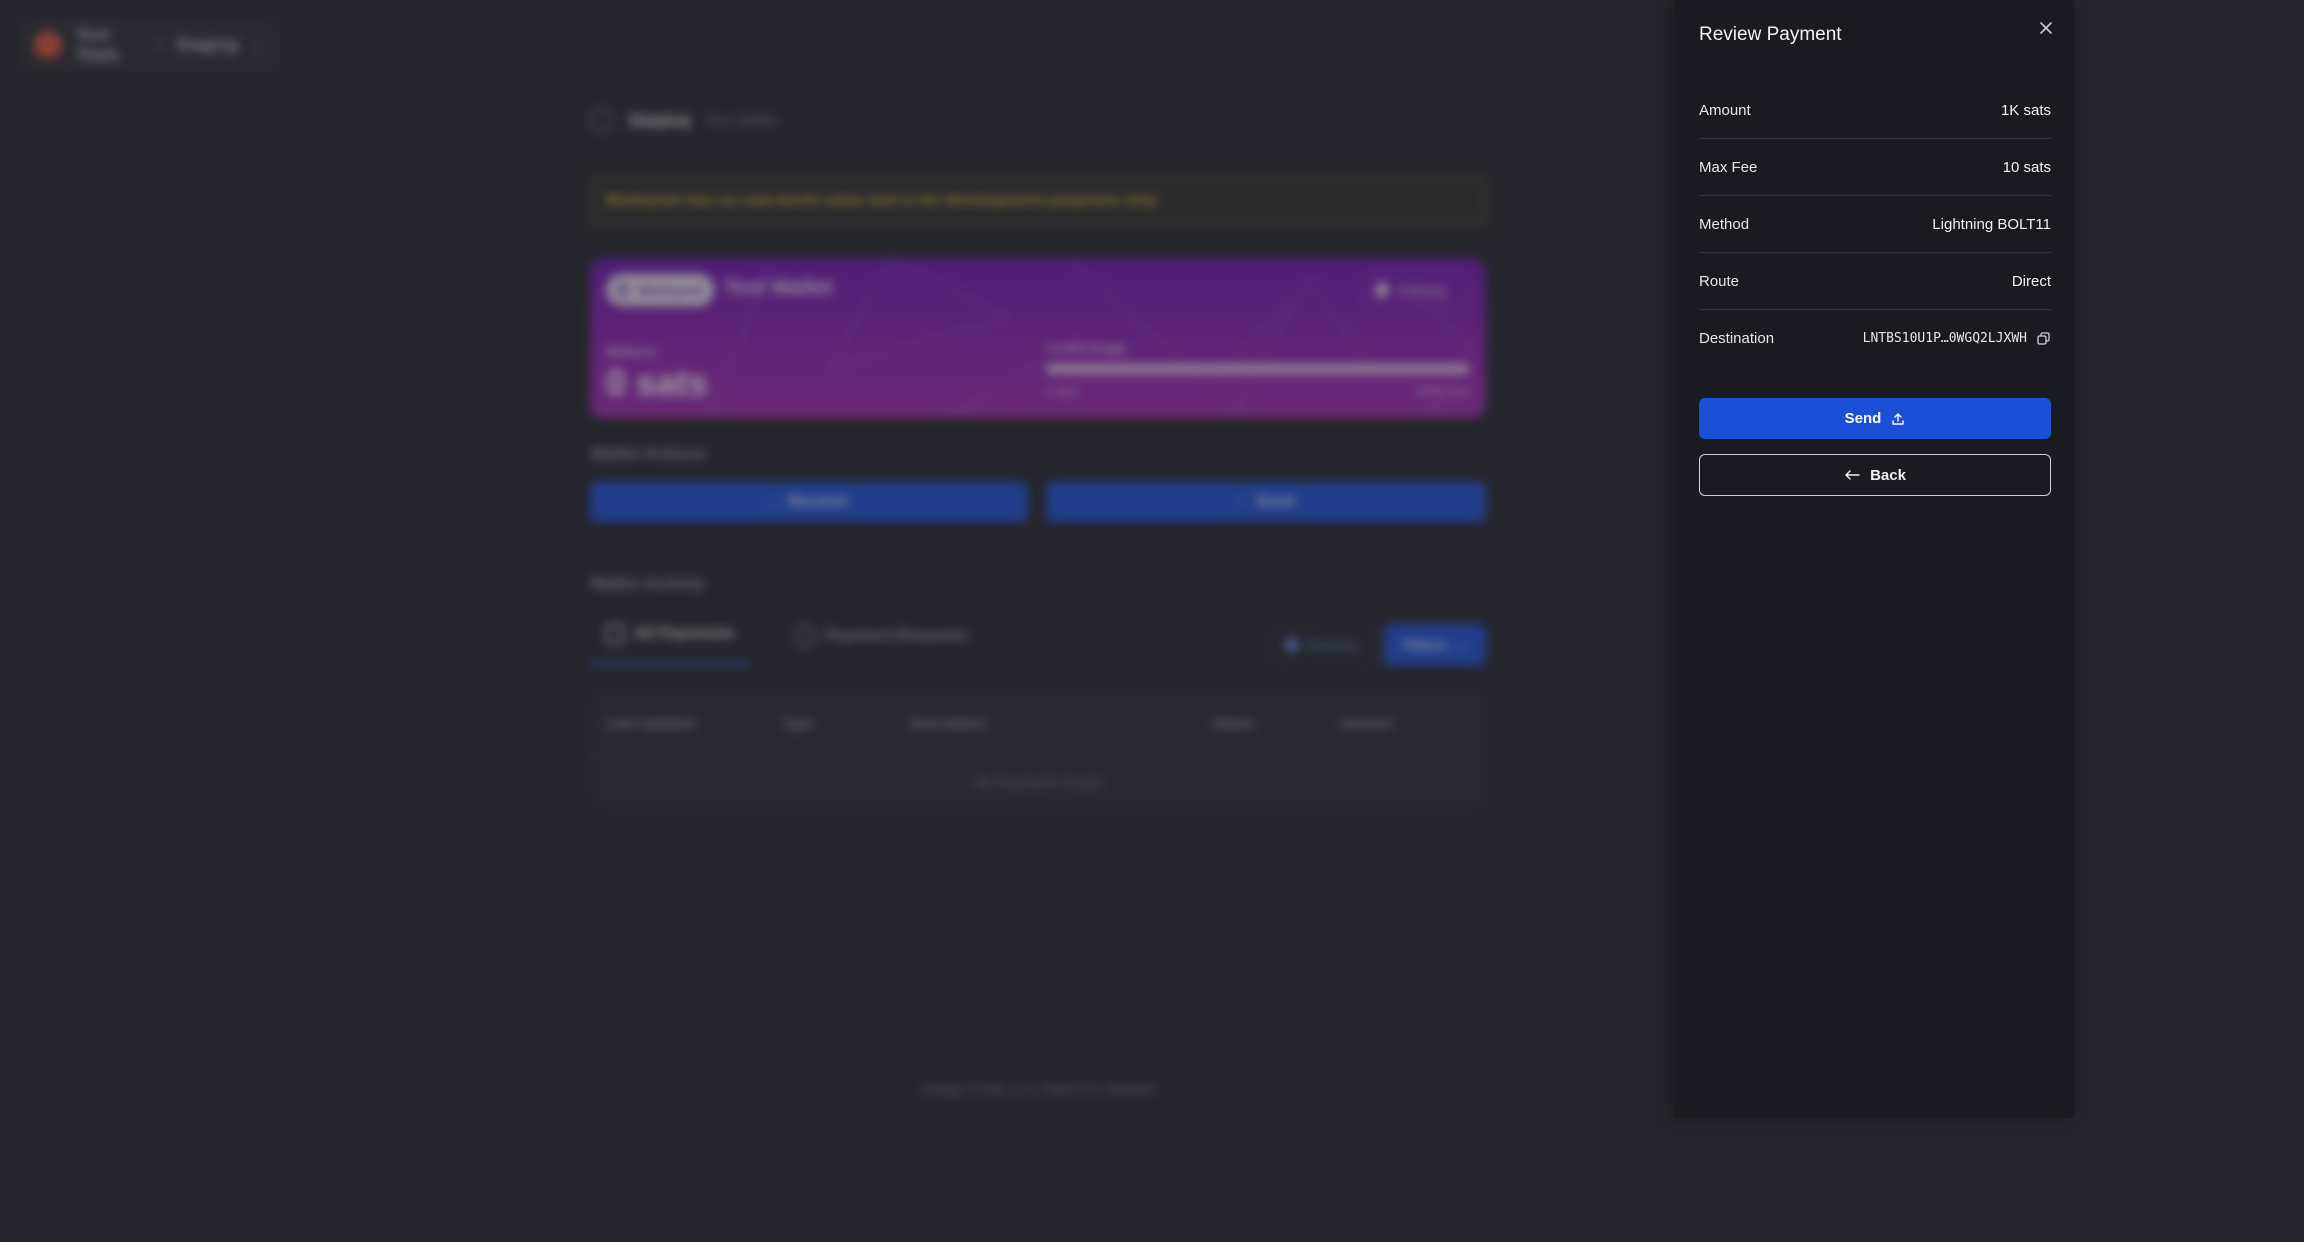  What do you see at coordinates (207, 44) in the screenshot?
I see `team-environment: Staging` at bounding box center [207, 44].